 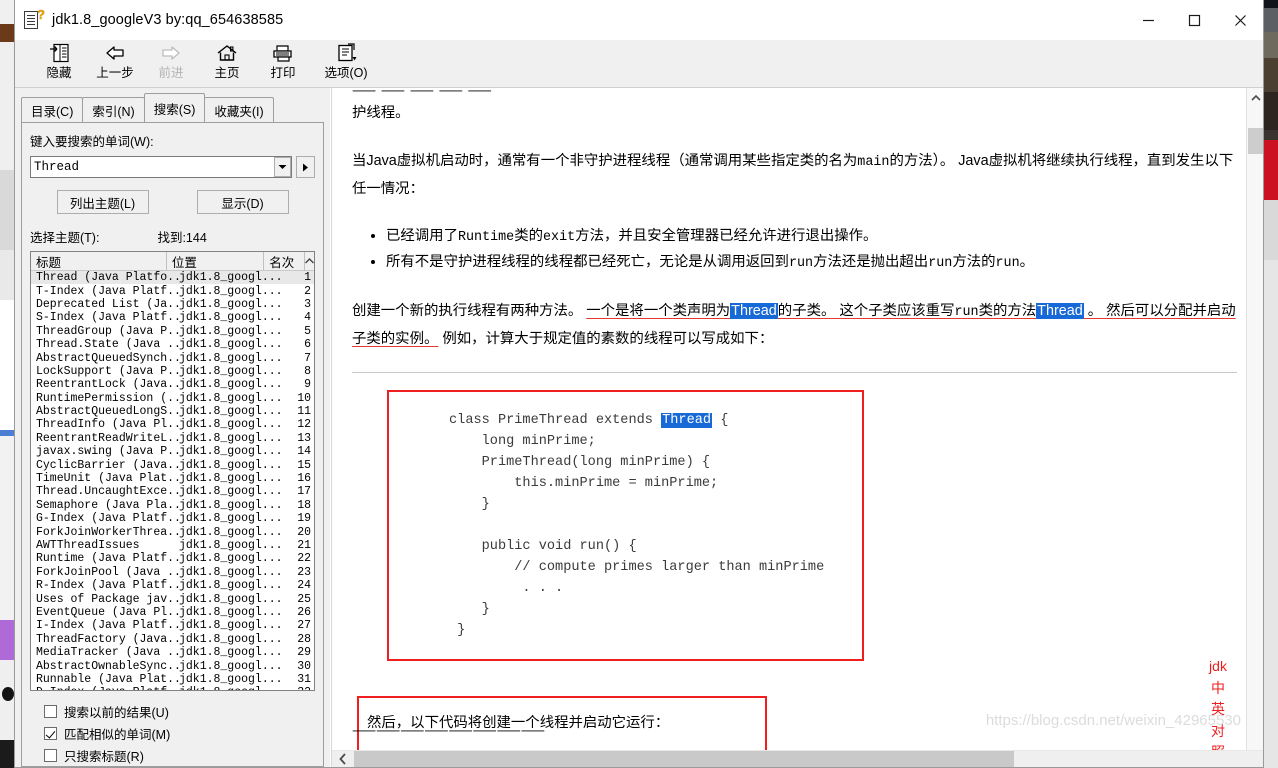 What do you see at coordinates (172, 505) in the screenshot?
I see `table-row: Semaphore (Java Pla... jdk1.8_googl... 18` at bounding box center [172, 505].